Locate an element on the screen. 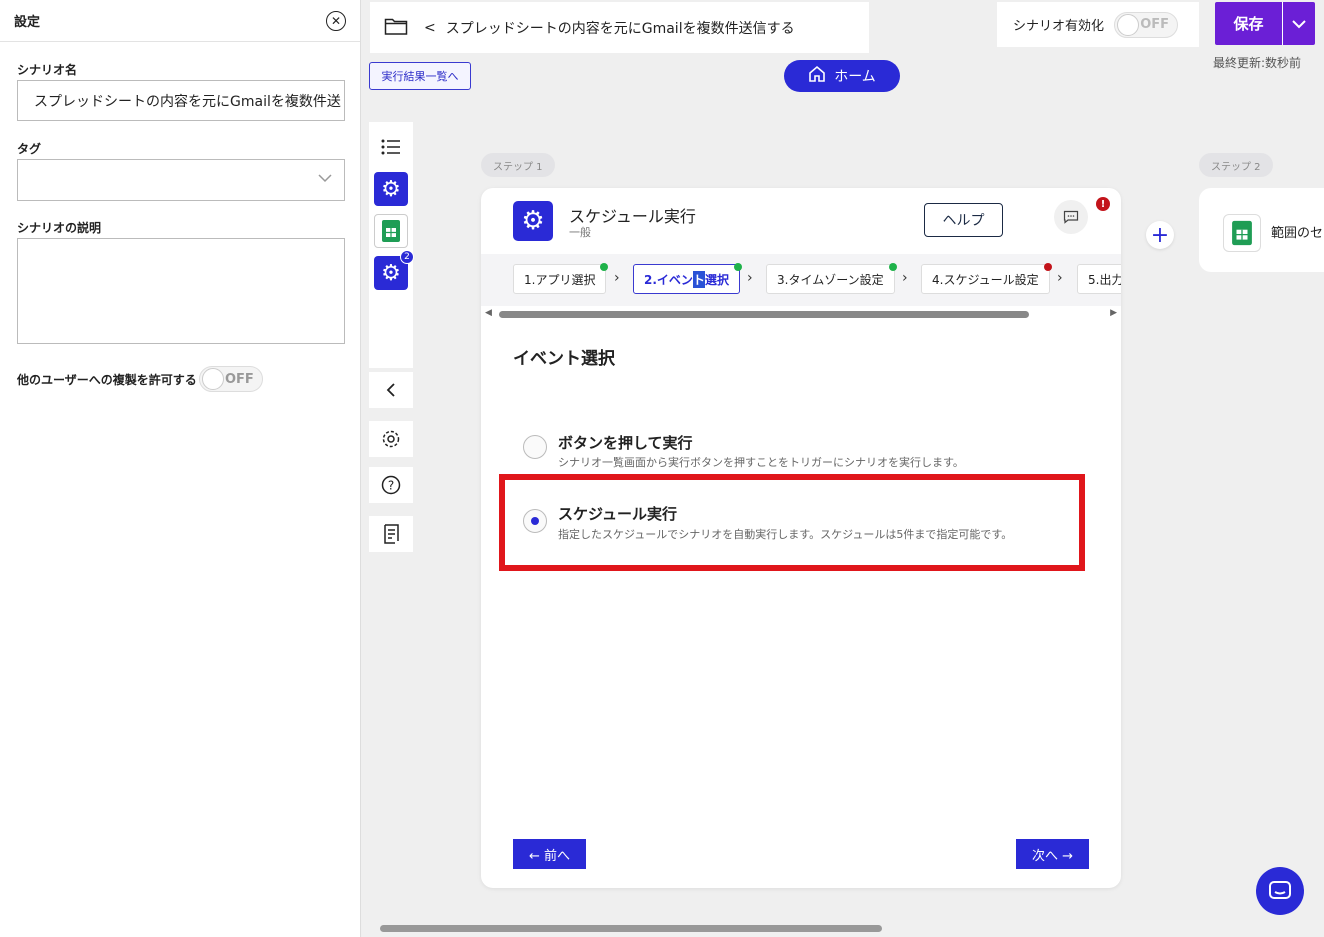 The width and height of the screenshot is (1324, 937). section-title: イベント選択 is located at coordinates (564, 359).